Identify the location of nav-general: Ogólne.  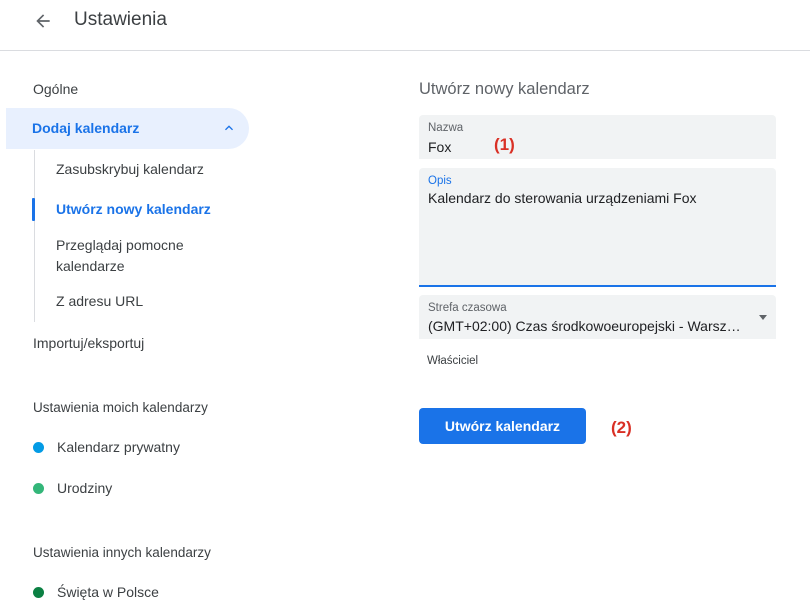
(55, 89).